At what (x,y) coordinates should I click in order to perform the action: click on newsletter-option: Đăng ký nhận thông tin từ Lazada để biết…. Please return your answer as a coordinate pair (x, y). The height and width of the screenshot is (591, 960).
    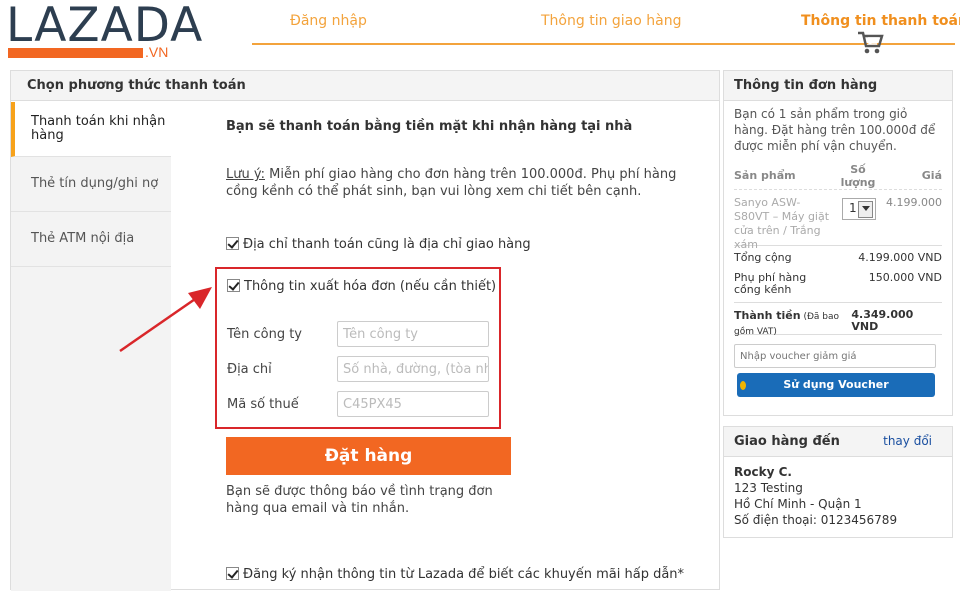
    Looking at the image, I should click on (455, 574).